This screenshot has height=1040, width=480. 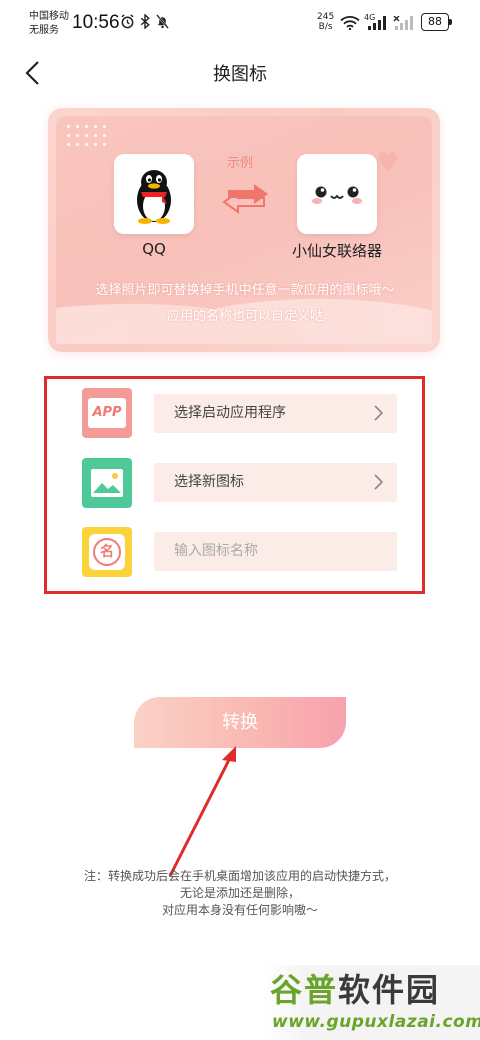 I want to click on note-line-3: 对应用本身没有任何影响嗷～, so click(x=239, y=910).